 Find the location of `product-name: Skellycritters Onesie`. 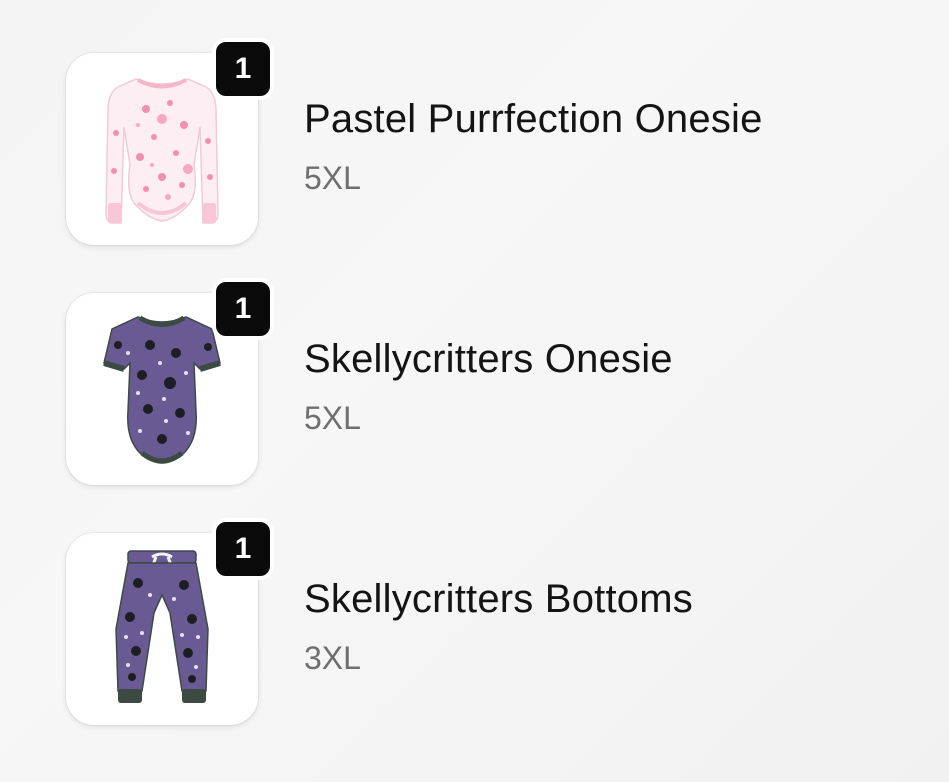

product-name: Skellycritters Onesie is located at coordinates (488, 359).